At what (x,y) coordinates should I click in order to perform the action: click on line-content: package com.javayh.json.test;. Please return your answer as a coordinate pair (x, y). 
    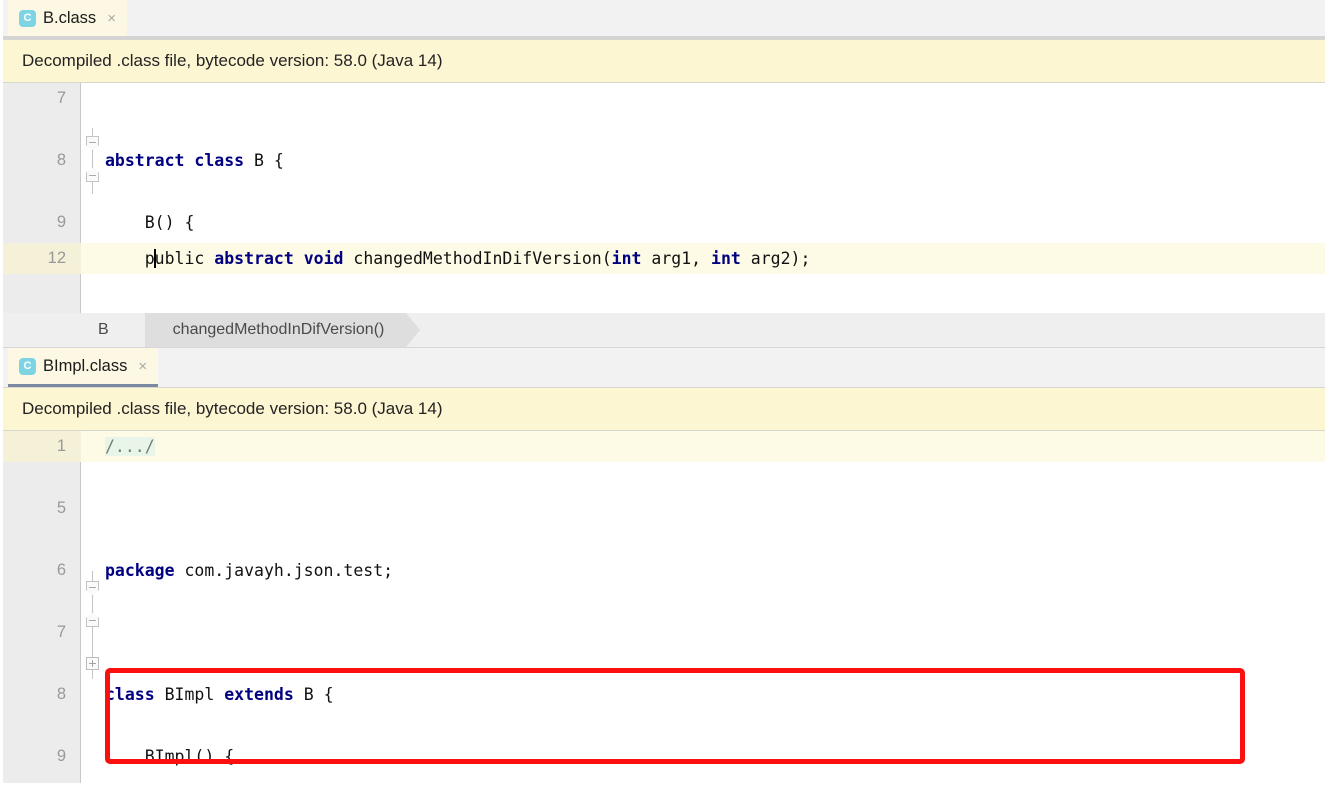
    Looking at the image, I should click on (249, 570).